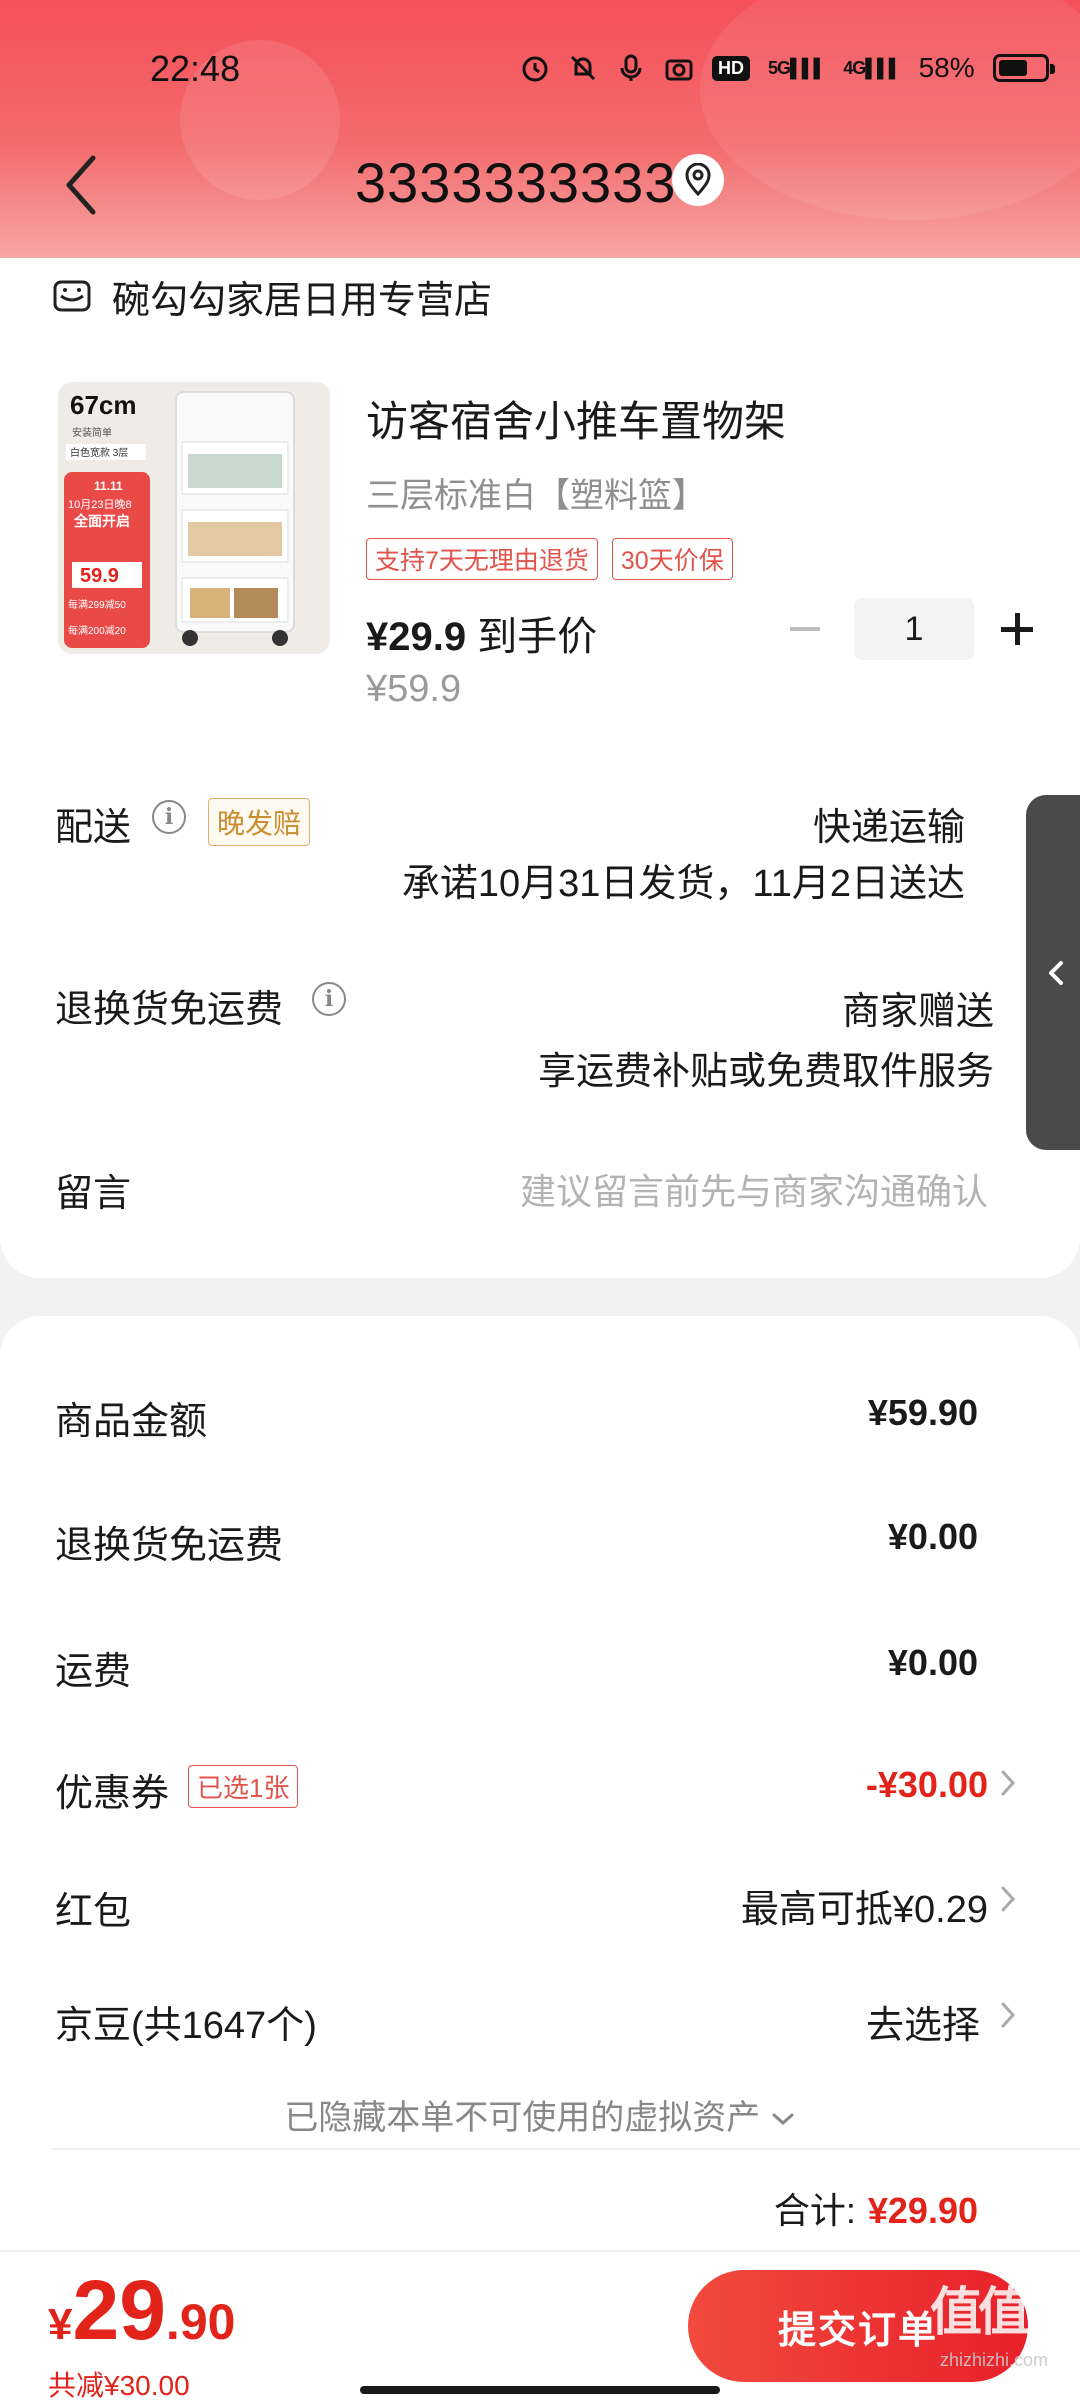 The width and height of the screenshot is (1080, 2400). What do you see at coordinates (101, 521) in the screenshot?
I see `img-event-start: 全面开启` at bounding box center [101, 521].